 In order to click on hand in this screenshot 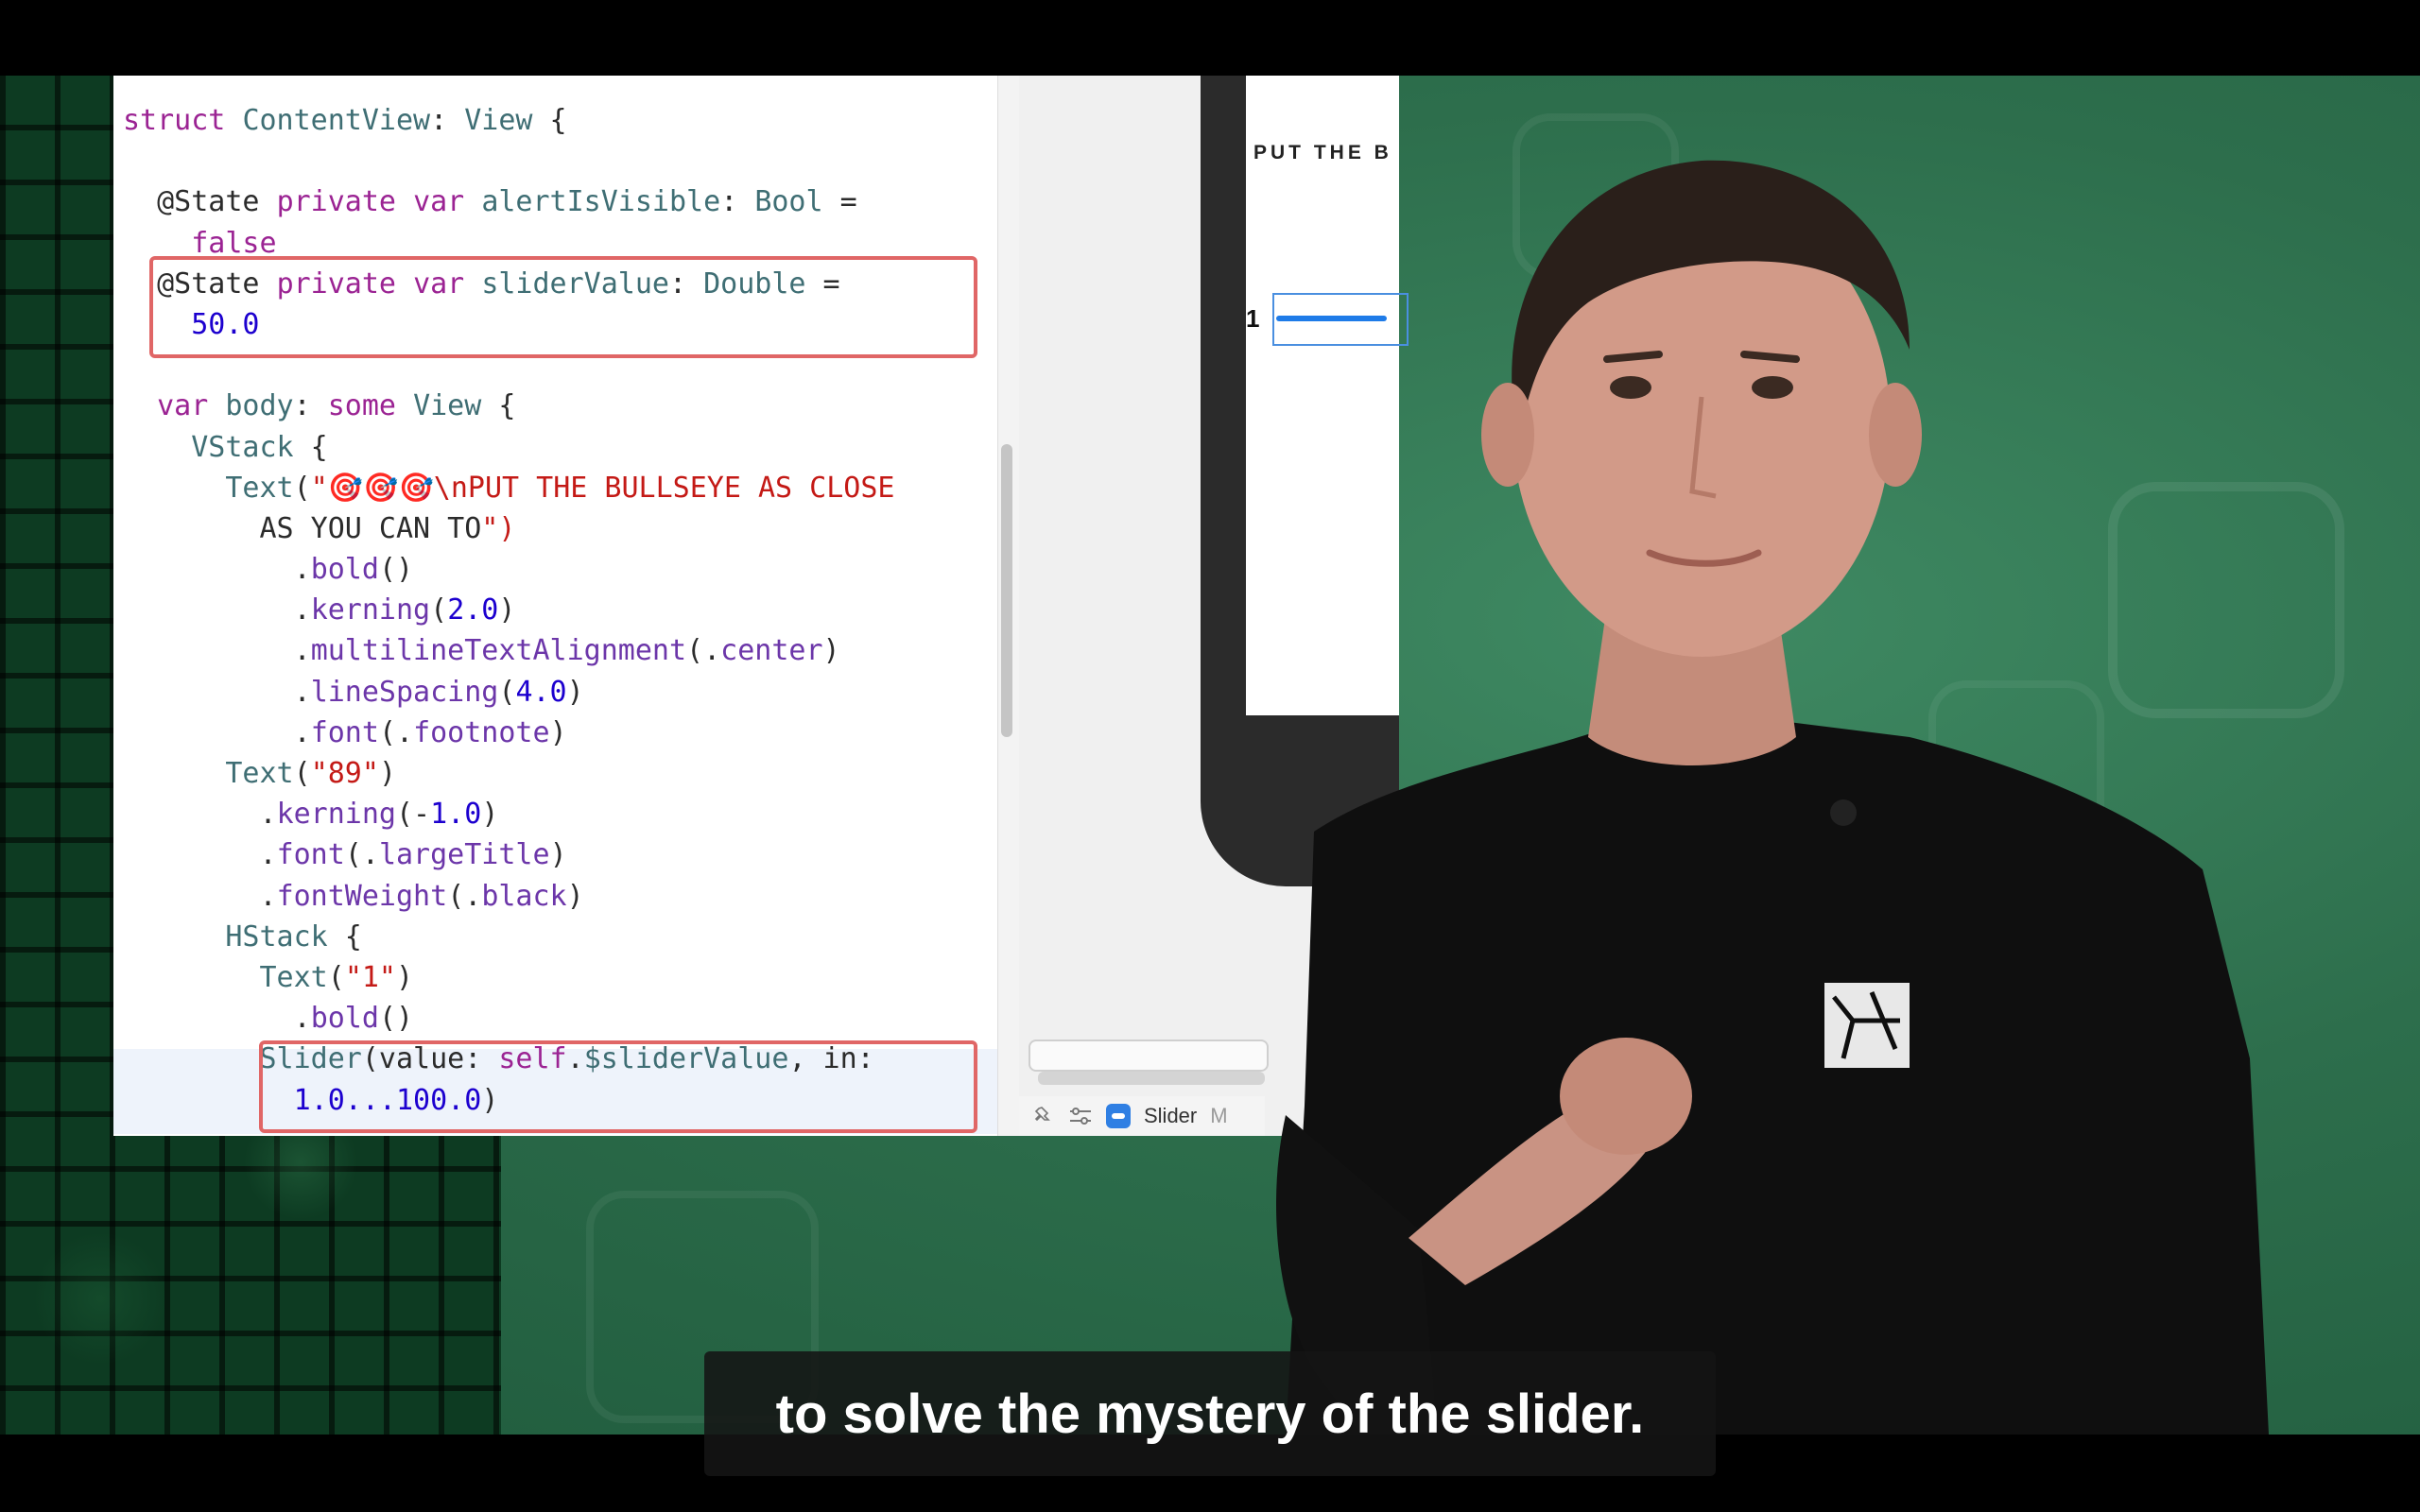, I will do `click(1626, 1096)`.